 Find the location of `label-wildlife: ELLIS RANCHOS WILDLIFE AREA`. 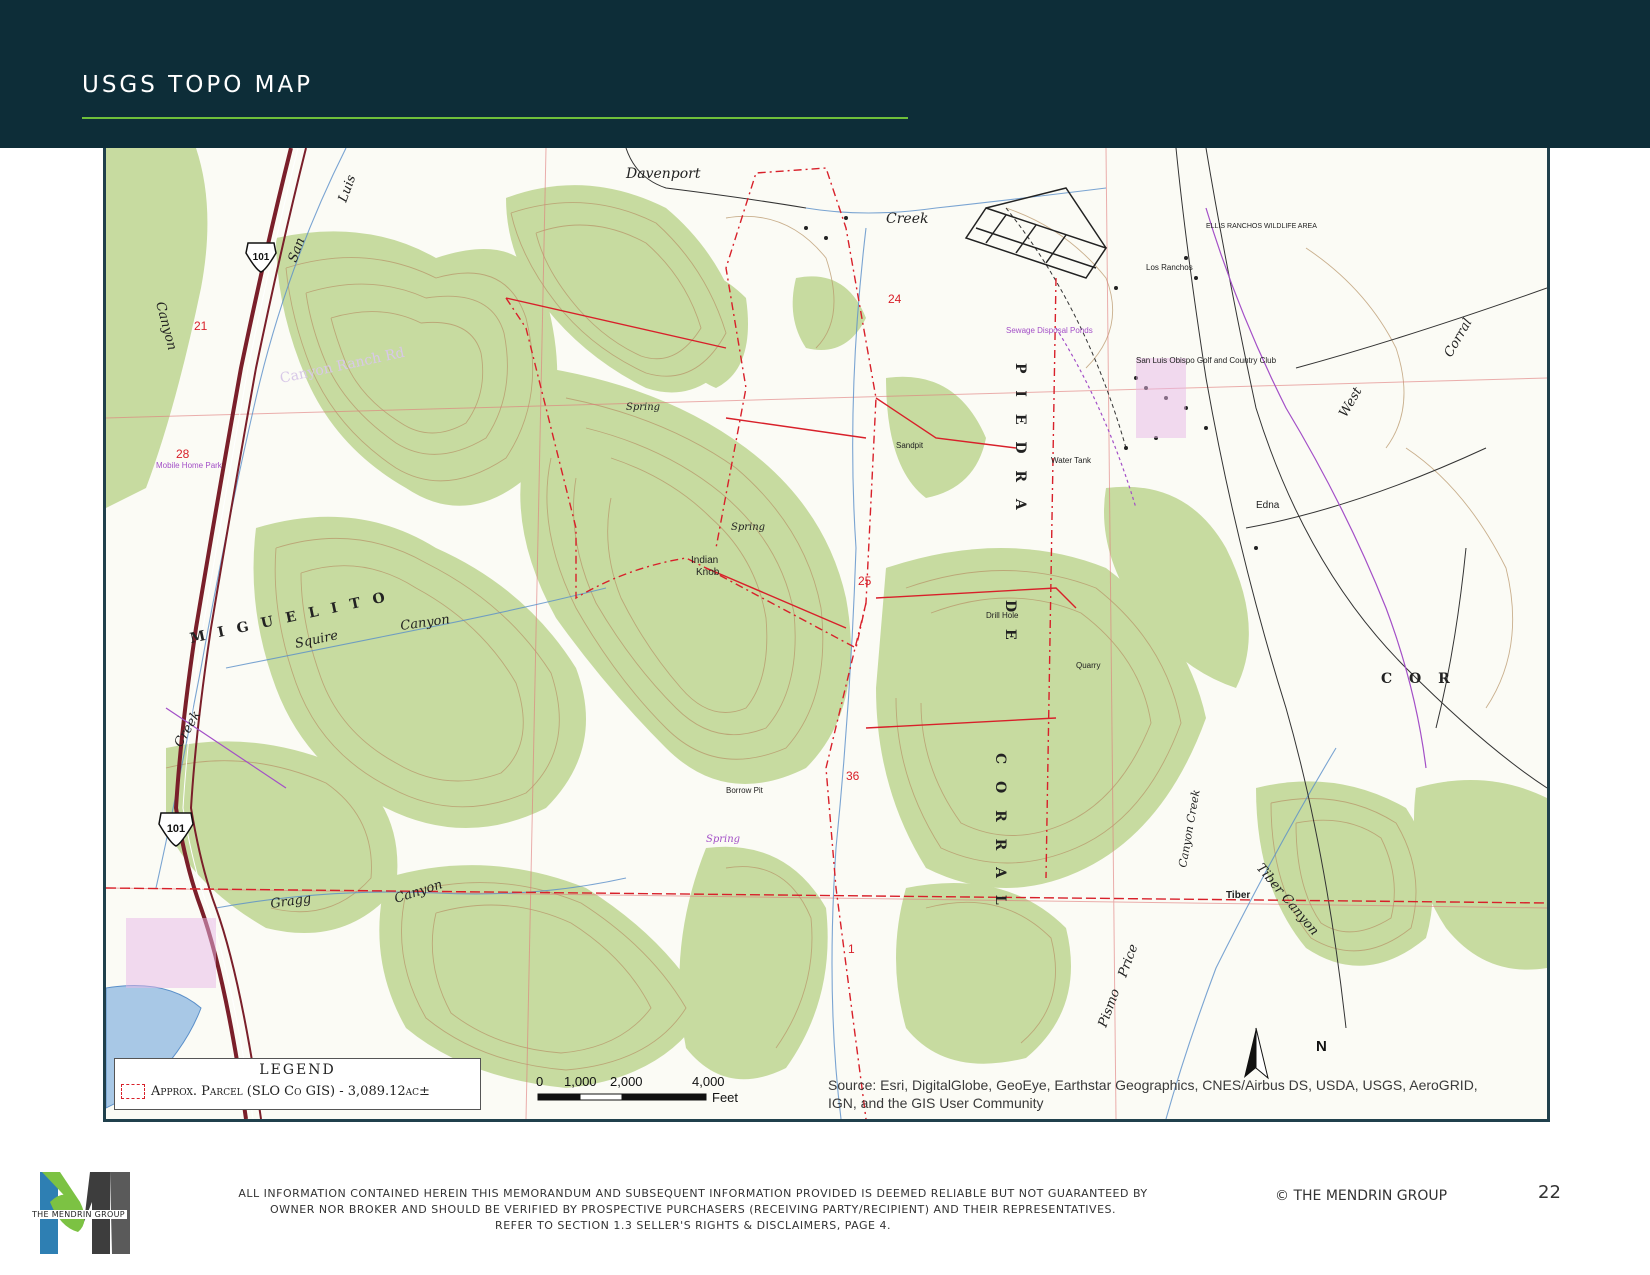

label-wildlife: ELLIS RANCHOS WILDLIFE AREA is located at coordinates (1261, 226).